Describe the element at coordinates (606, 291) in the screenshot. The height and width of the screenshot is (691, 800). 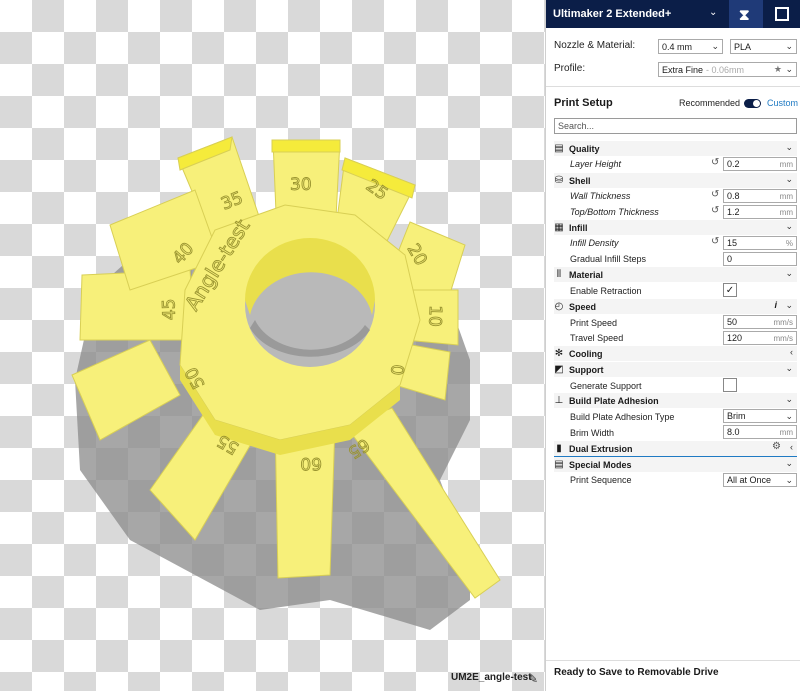
I see `retraction-label: Enable Retraction` at that location.